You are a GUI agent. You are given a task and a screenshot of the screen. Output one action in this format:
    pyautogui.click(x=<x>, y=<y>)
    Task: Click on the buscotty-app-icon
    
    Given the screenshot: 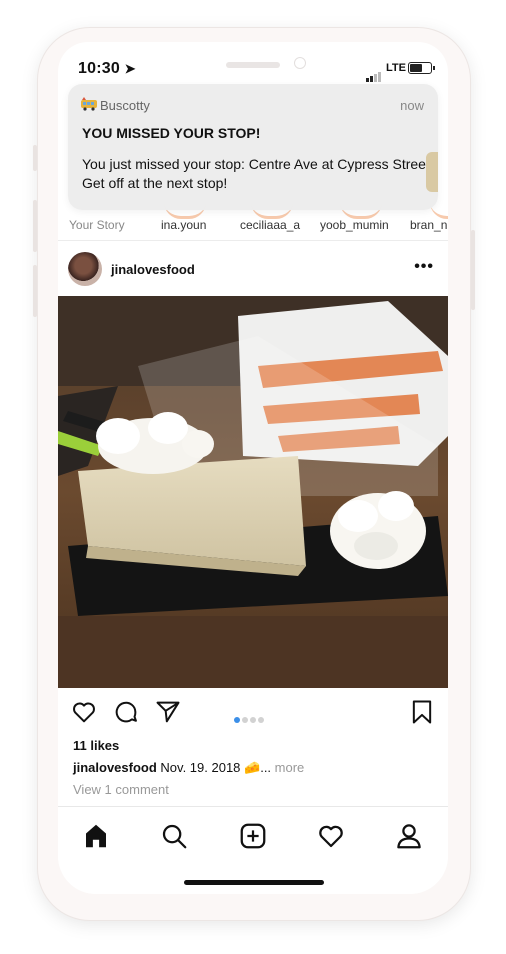 What is the action you would take?
    pyautogui.click(x=89, y=104)
    